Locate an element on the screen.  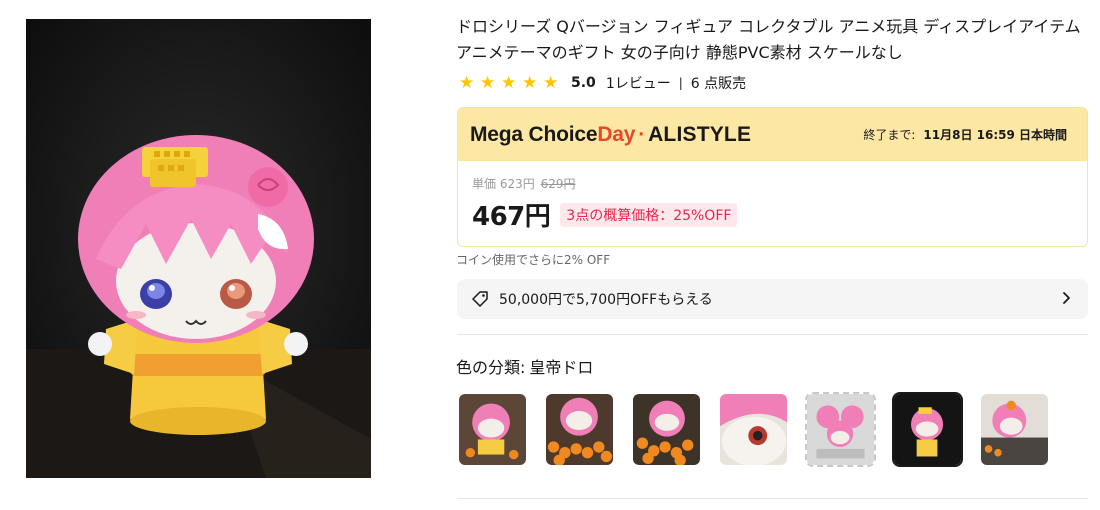
variant-value: 皇帝ドロ is located at coordinates (561, 367).